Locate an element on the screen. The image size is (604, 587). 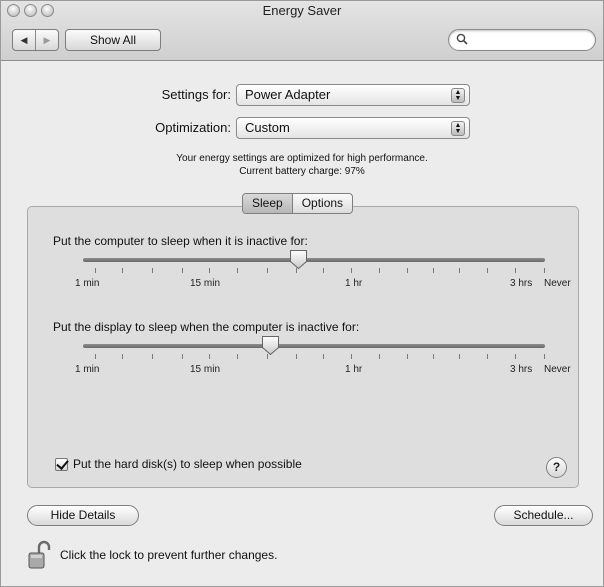
optimization-popup: Custom ▲ ▼ is located at coordinates (353, 128).